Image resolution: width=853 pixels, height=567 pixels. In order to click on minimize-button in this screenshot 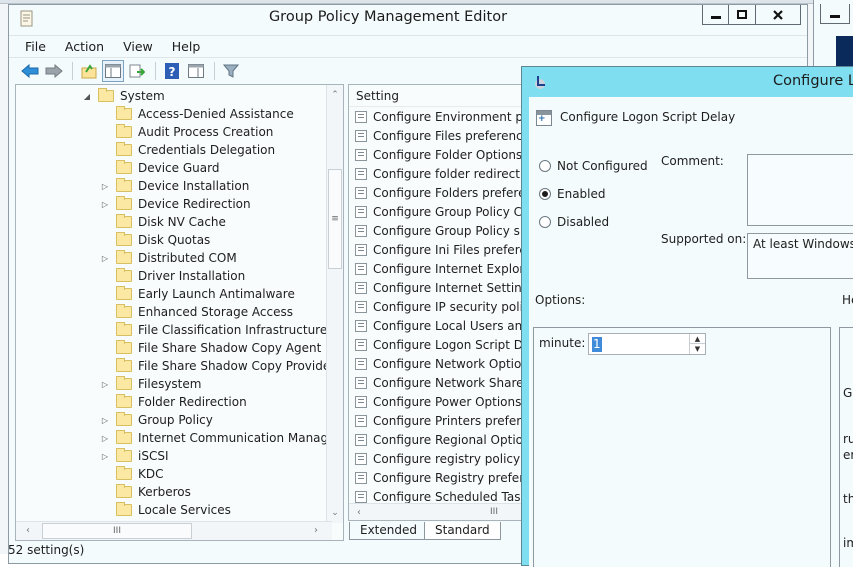, I will do `click(715, 15)`.